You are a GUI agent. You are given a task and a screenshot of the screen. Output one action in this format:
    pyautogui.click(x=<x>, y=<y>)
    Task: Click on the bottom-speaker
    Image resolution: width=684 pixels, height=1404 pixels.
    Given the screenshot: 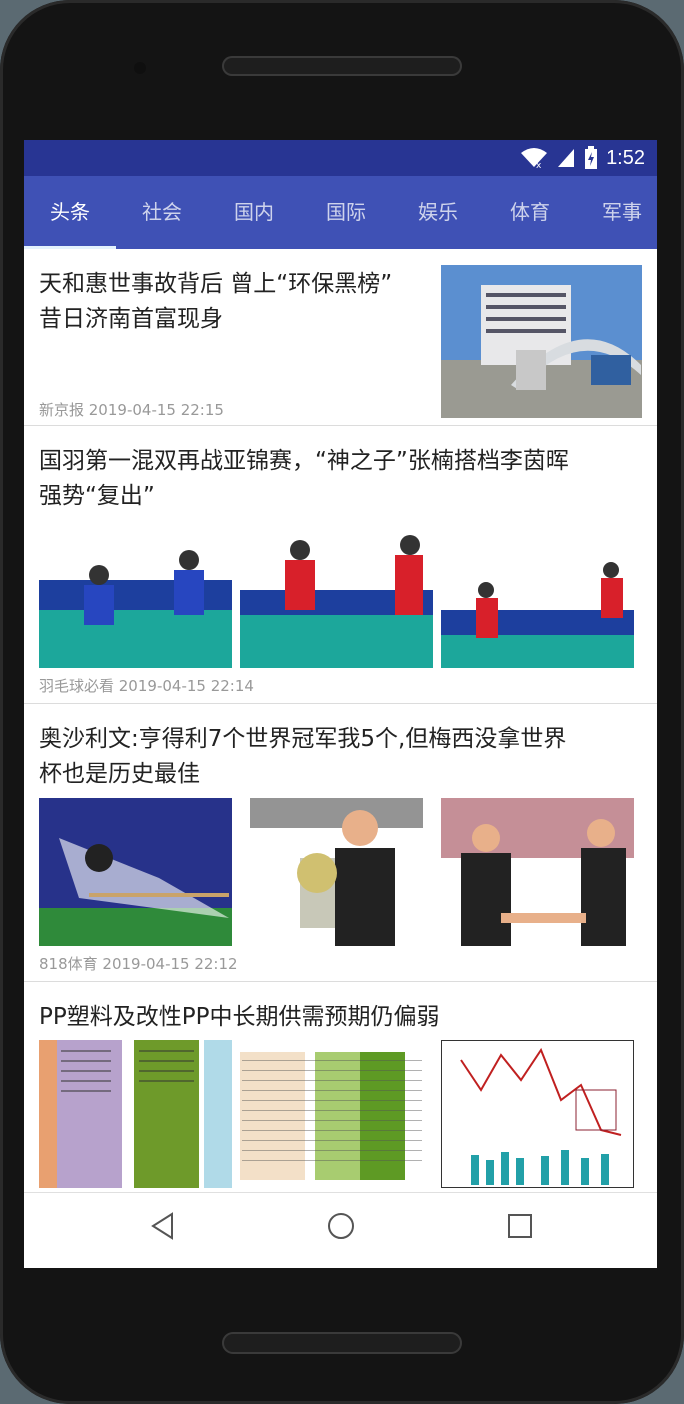 What is the action you would take?
    pyautogui.click(x=342, y=1343)
    